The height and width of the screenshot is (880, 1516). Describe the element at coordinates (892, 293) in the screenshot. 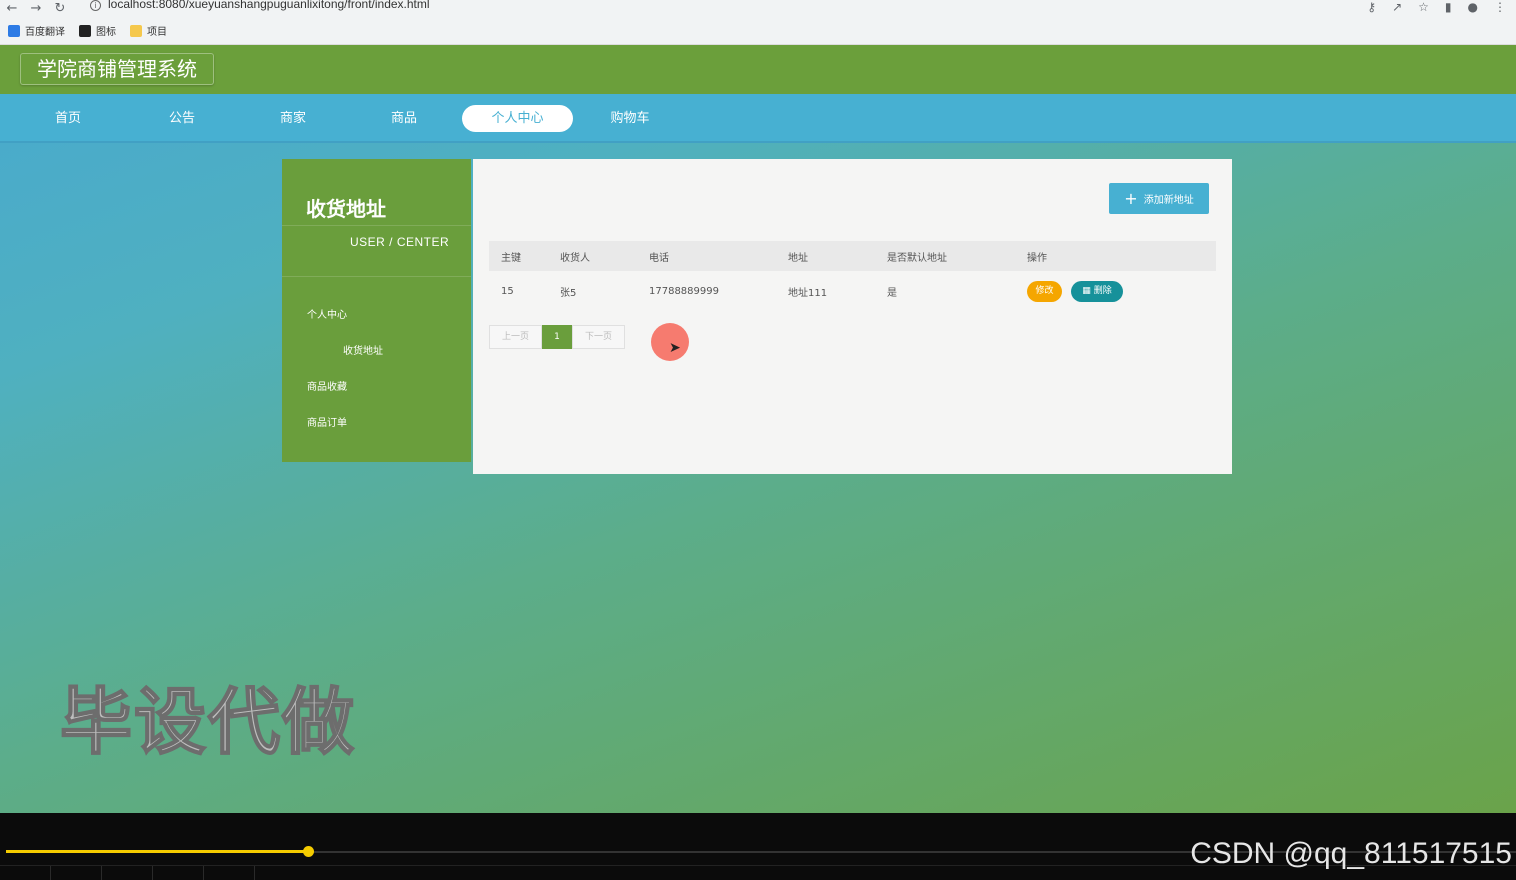

I see `cell-default: 是` at that location.